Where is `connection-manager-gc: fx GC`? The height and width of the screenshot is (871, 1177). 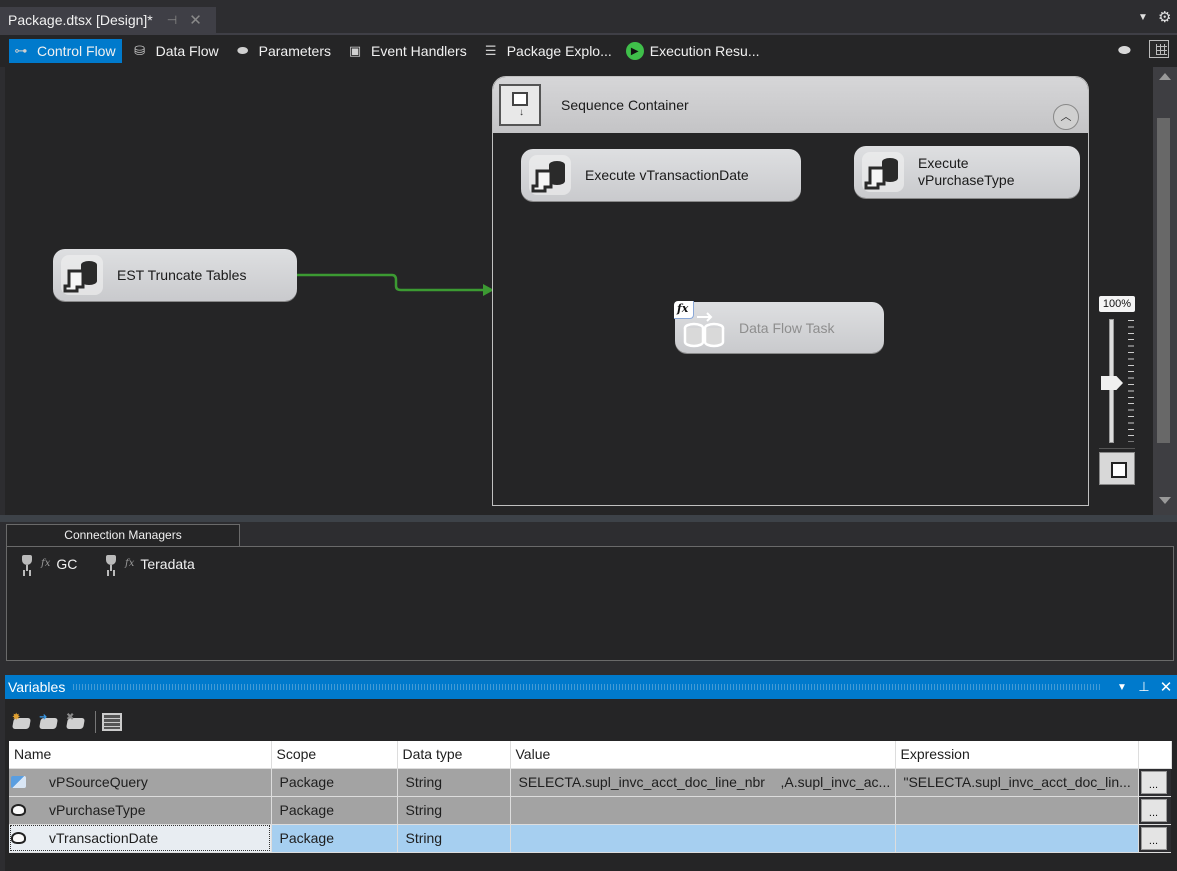
connection-manager-gc: fx GC is located at coordinates (49, 563).